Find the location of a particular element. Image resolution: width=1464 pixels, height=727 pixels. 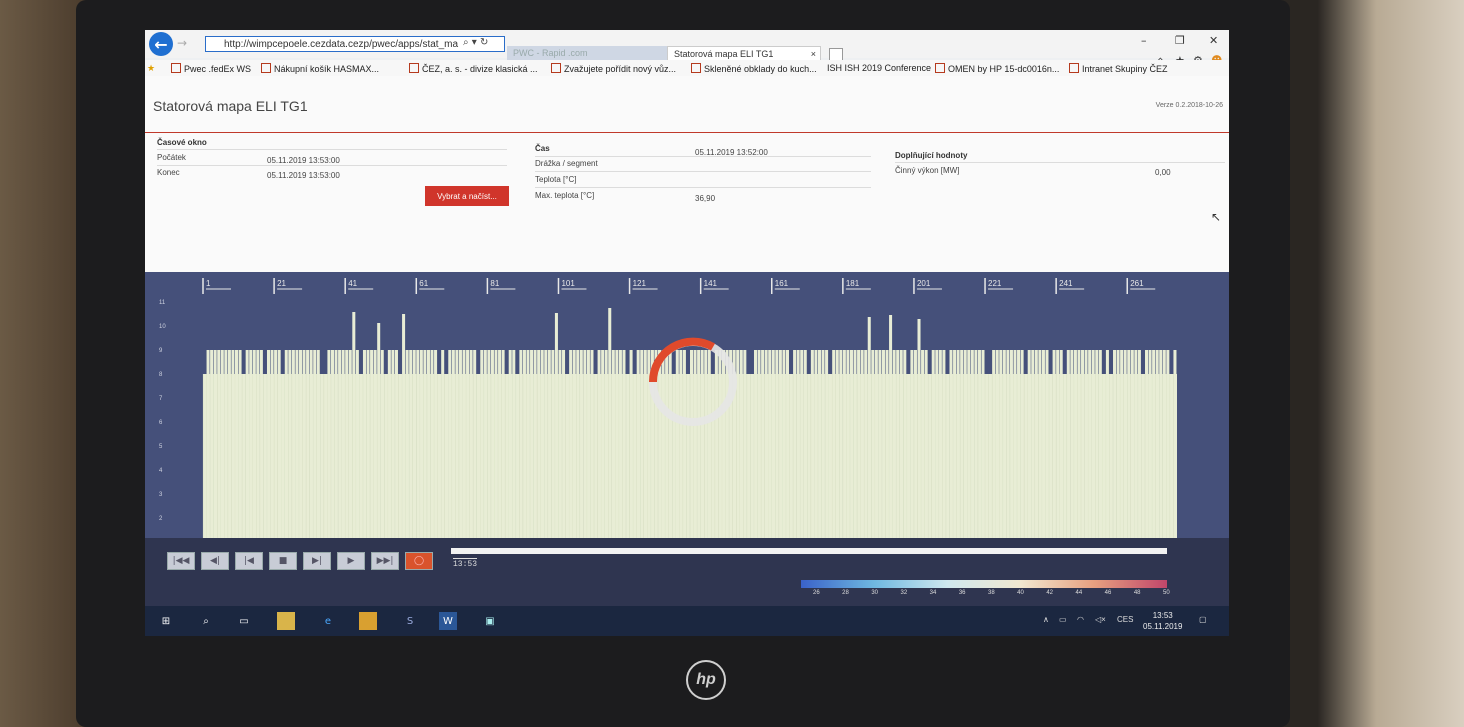

task-view-icon: ▭ is located at coordinates (244, 621).